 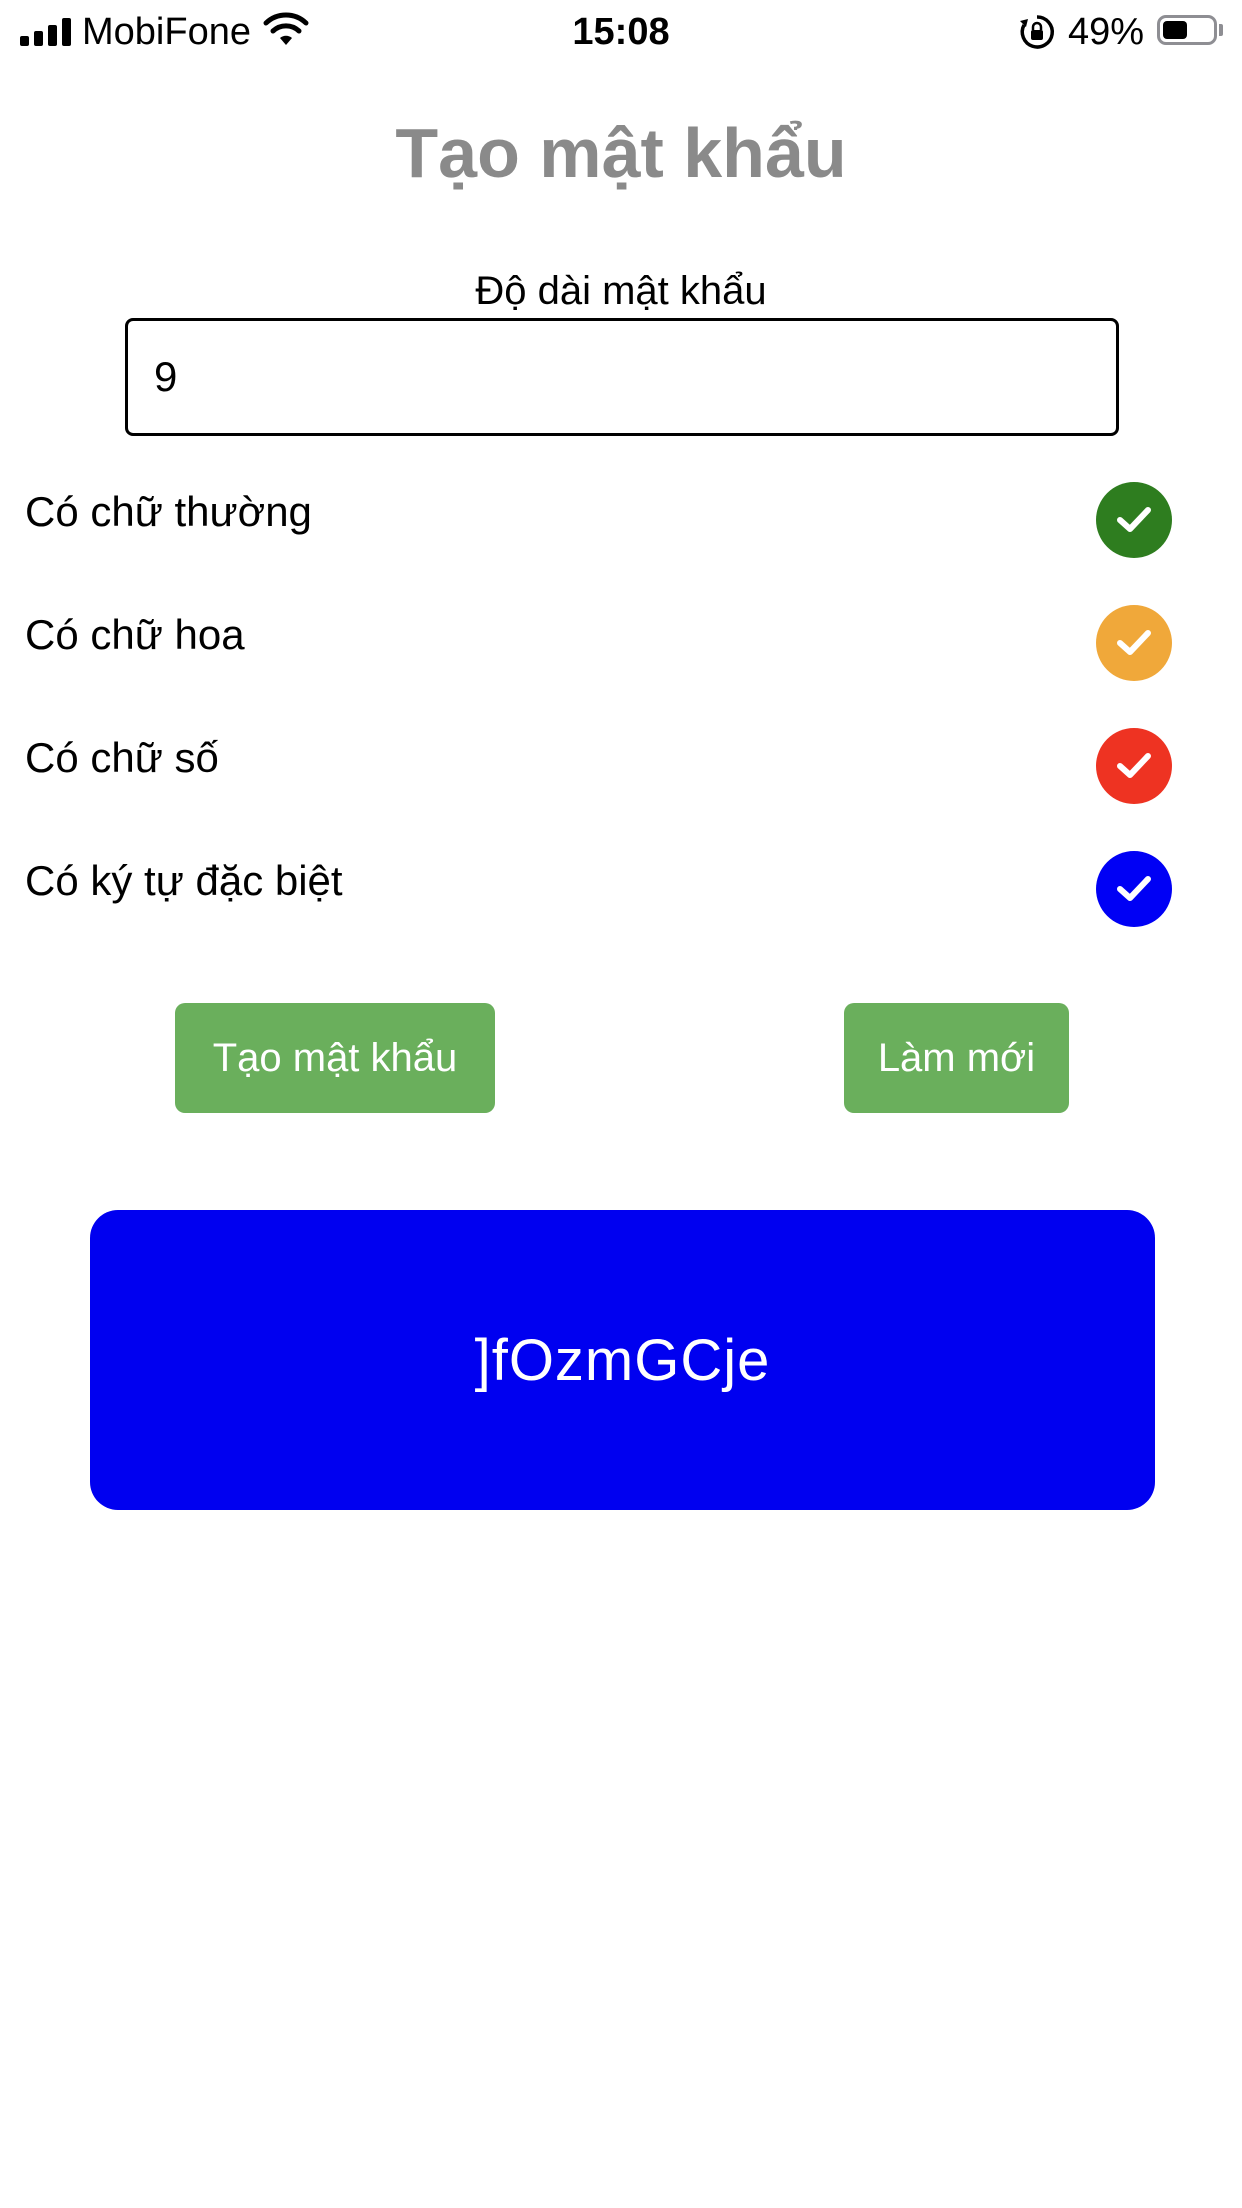 What do you see at coordinates (1221, 30) in the screenshot?
I see `battery-tip` at bounding box center [1221, 30].